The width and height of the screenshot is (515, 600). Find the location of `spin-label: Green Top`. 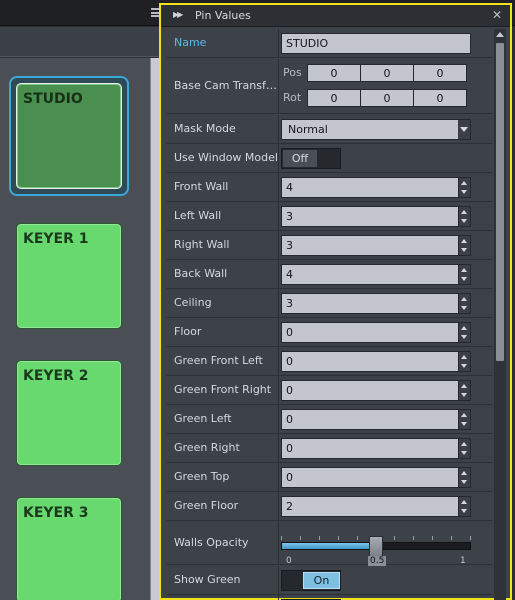

spin-label: Green Top is located at coordinates (202, 476).